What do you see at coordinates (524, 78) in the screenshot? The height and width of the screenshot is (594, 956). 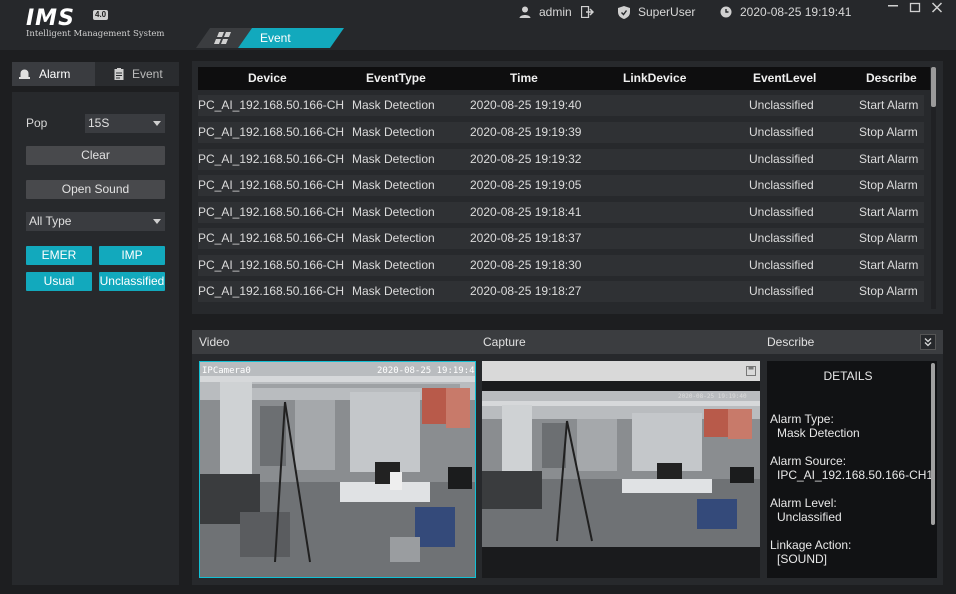 I see `column-time: Time` at bounding box center [524, 78].